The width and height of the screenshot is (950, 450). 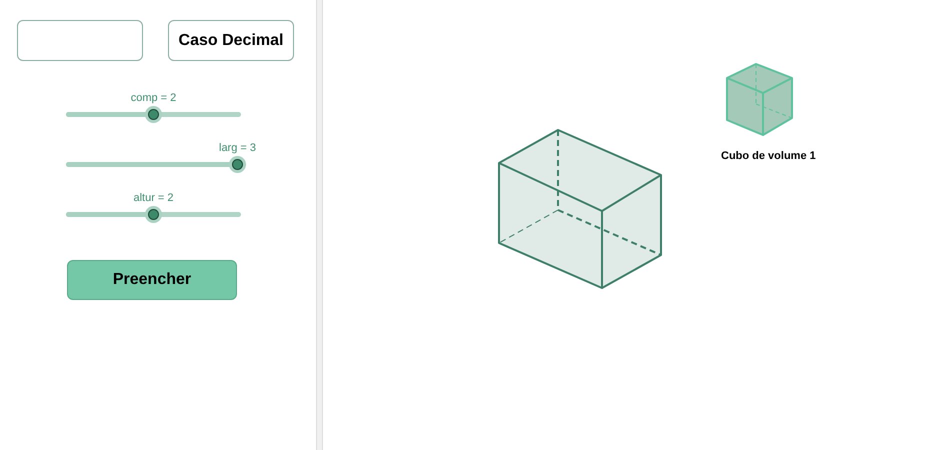 I want to click on slider-label: comp = 2, so click(x=153, y=98).